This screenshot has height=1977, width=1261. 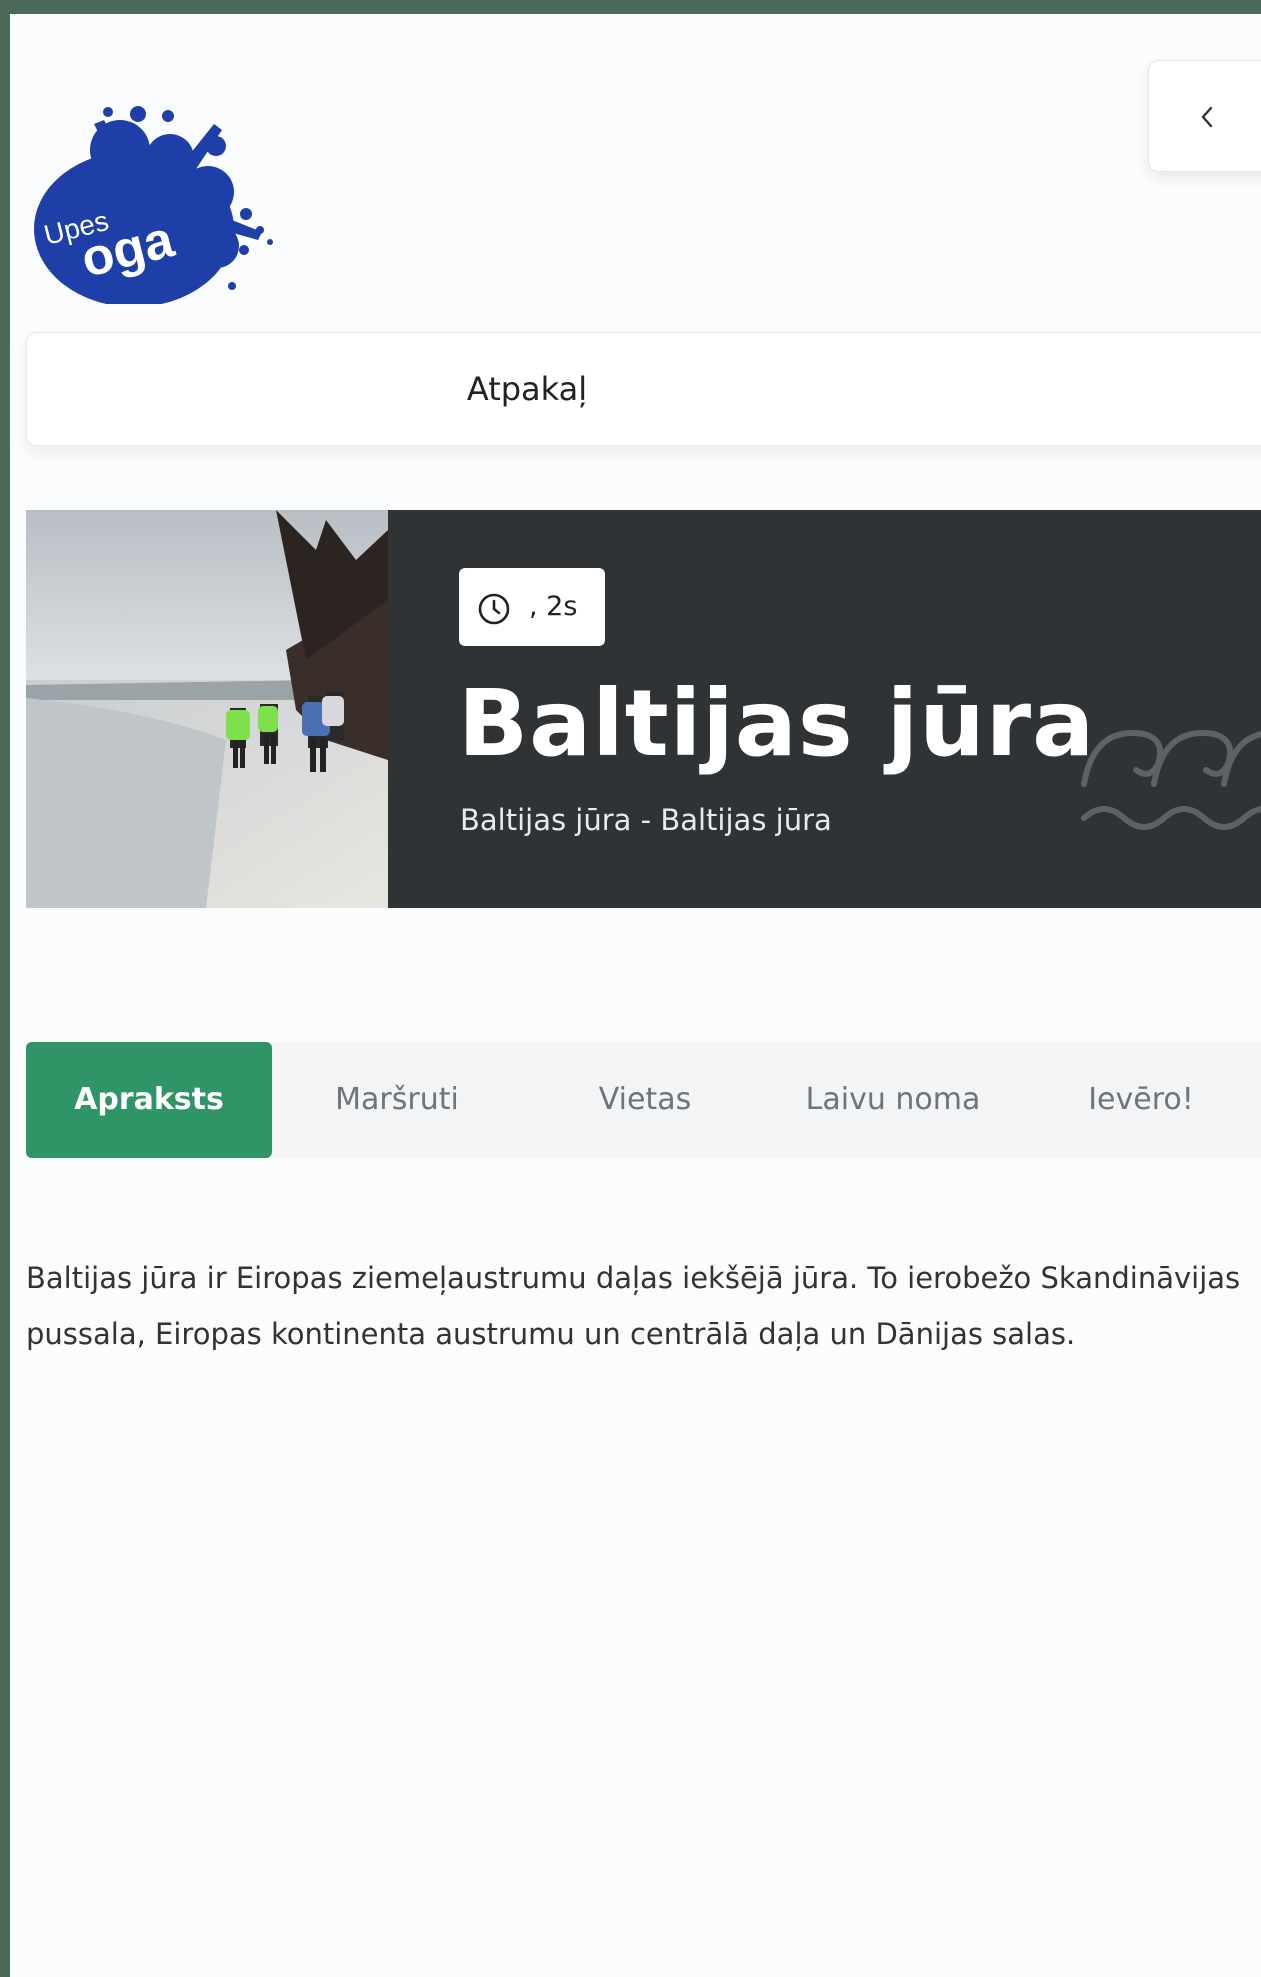 I want to click on chevron-left-icon, so click(x=1207, y=117).